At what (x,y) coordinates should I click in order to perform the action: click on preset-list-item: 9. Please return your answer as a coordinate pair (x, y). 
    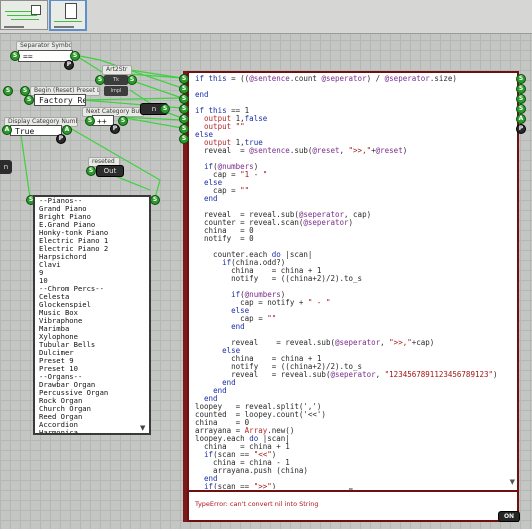
    Looking at the image, I should click on (92, 273).